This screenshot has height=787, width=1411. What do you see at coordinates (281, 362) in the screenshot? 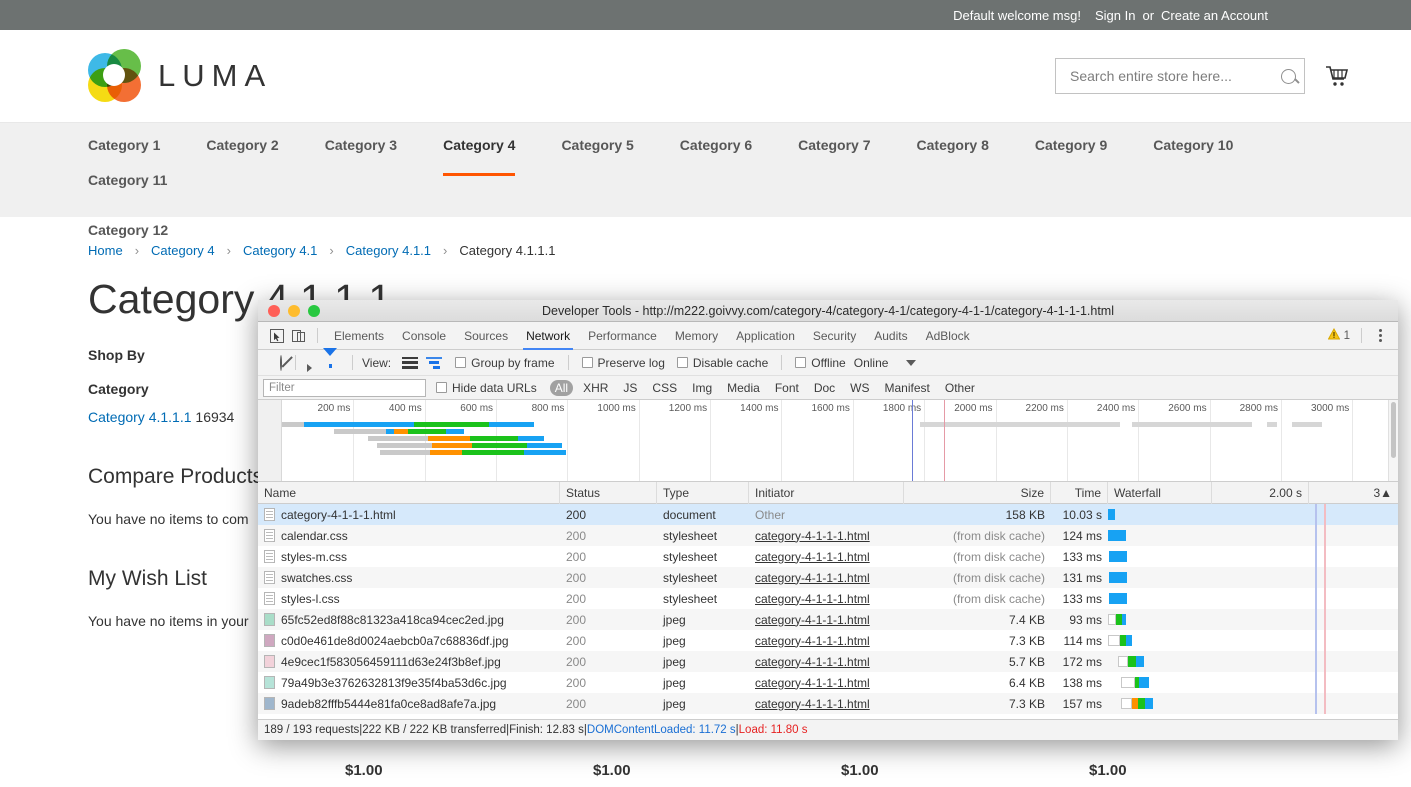
I see `clear-button` at bounding box center [281, 362].